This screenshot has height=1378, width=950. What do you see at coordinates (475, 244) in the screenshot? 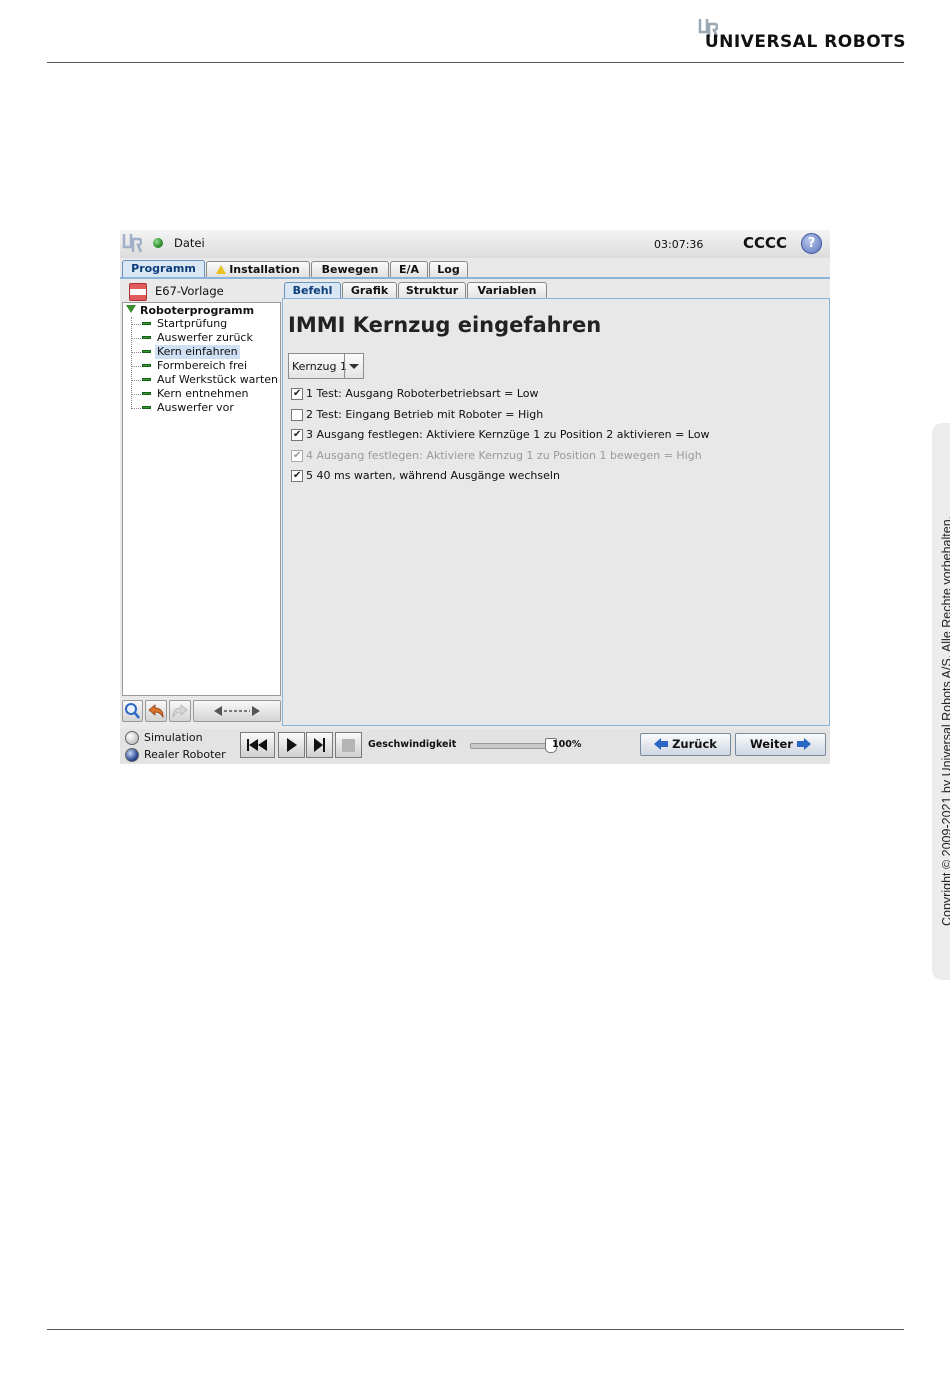
I see `top-bar: Datei 03:07:36 CCCC ?` at bounding box center [475, 244].